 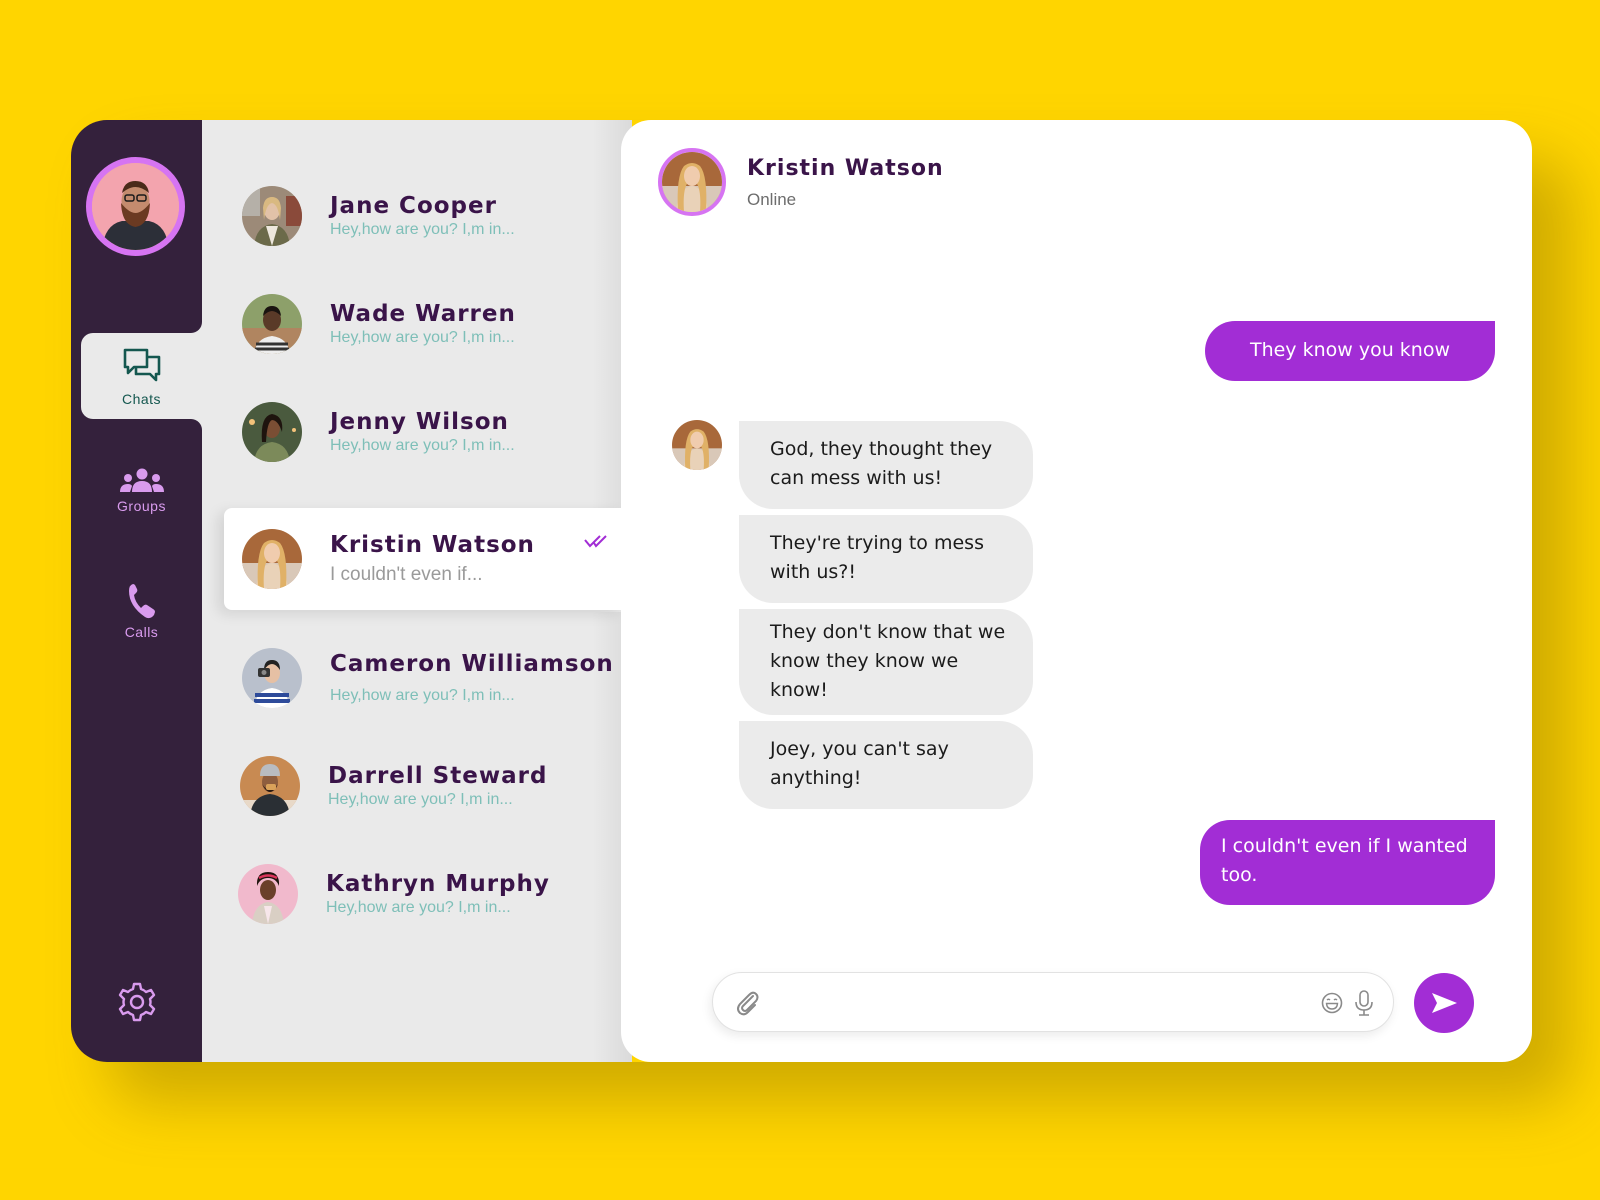 What do you see at coordinates (438, 776) in the screenshot?
I see `contact-name: Darrell Steward` at bounding box center [438, 776].